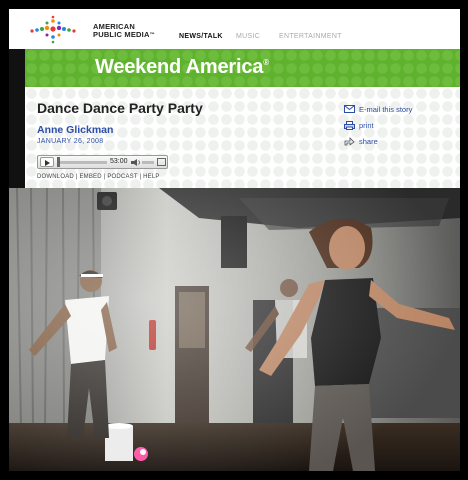  Describe the element at coordinates (366, 125) in the screenshot. I see `print-label: print` at that location.